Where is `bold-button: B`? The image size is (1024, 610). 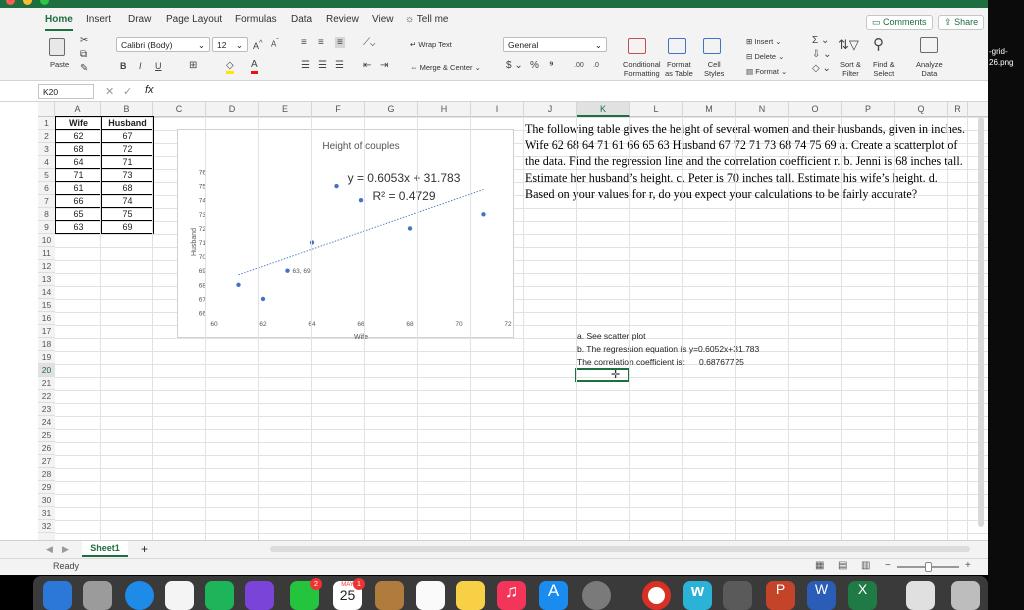 bold-button: B is located at coordinates (123, 66).